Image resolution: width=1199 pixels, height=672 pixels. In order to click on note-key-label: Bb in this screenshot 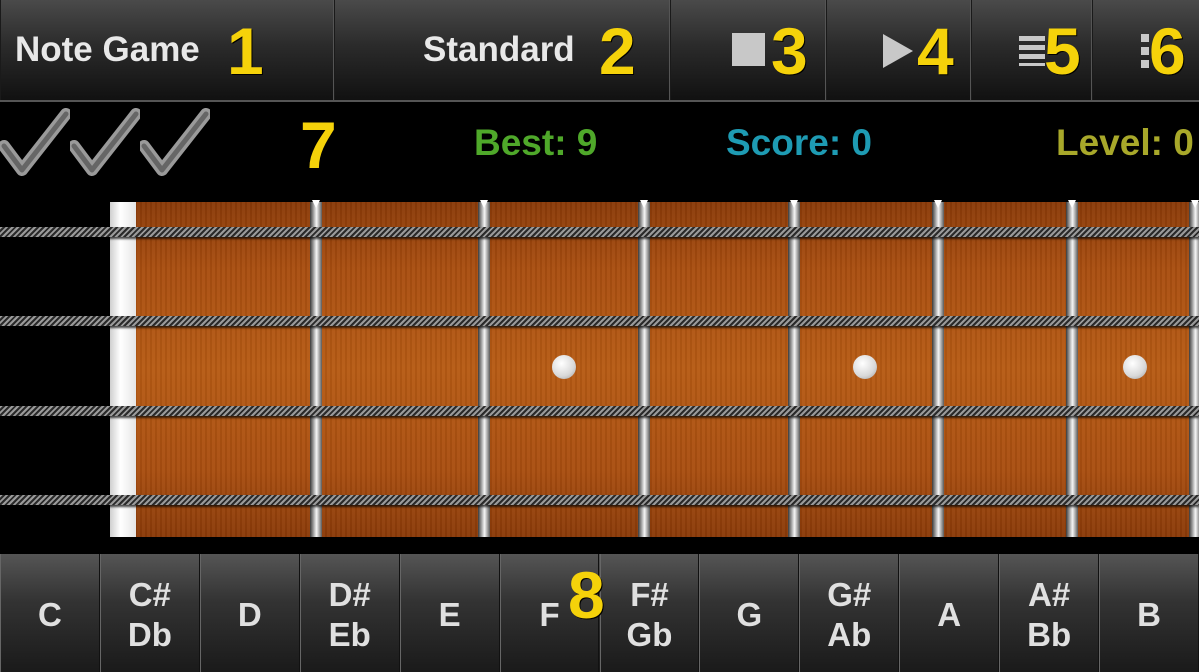, I will do `click(1049, 634)`.